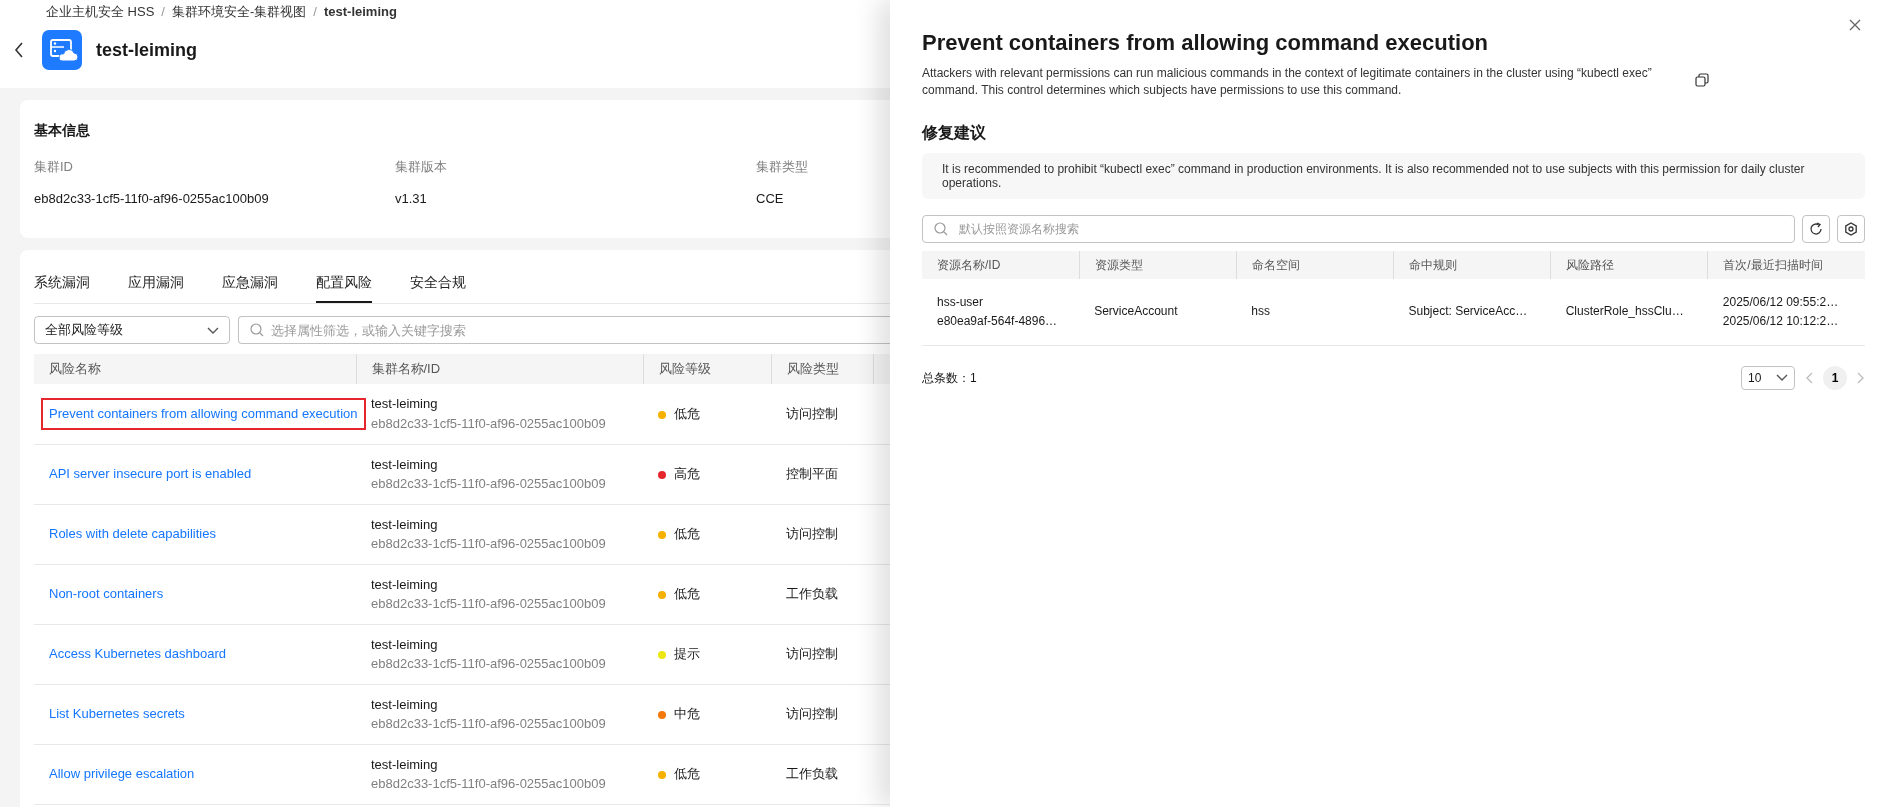 Image resolution: width=1883 pixels, height=807 pixels. I want to click on column-header: 资源类型, so click(1158, 265).